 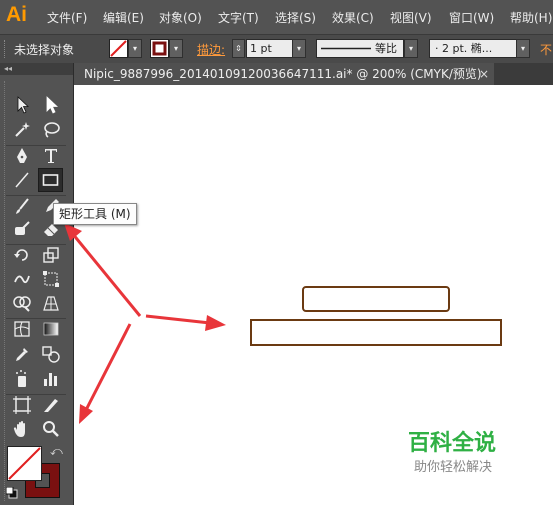 I want to click on symbol-sprayer-icon, so click(x=21, y=378).